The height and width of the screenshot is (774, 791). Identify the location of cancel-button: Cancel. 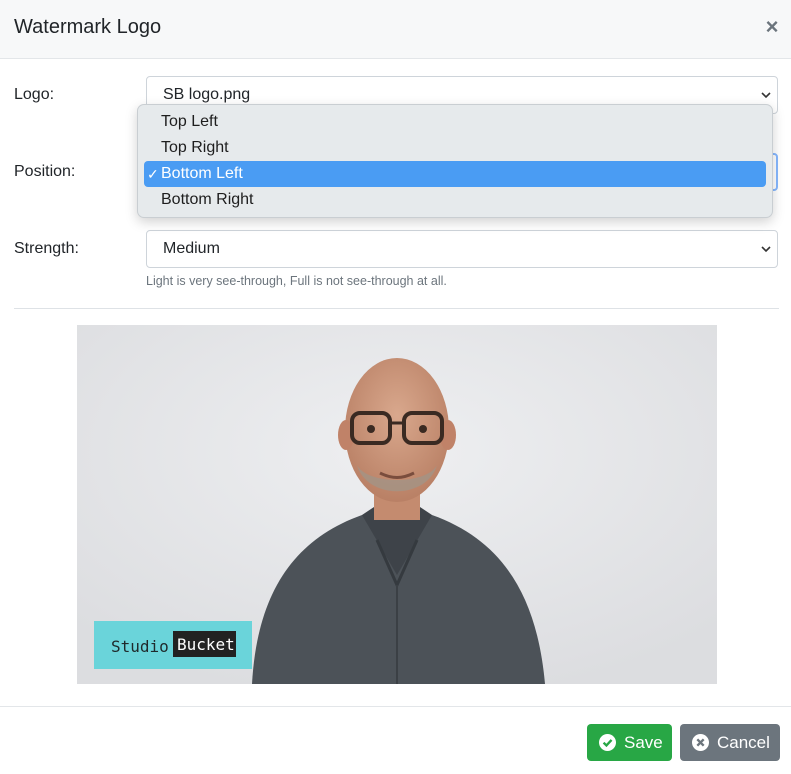
(730, 742).